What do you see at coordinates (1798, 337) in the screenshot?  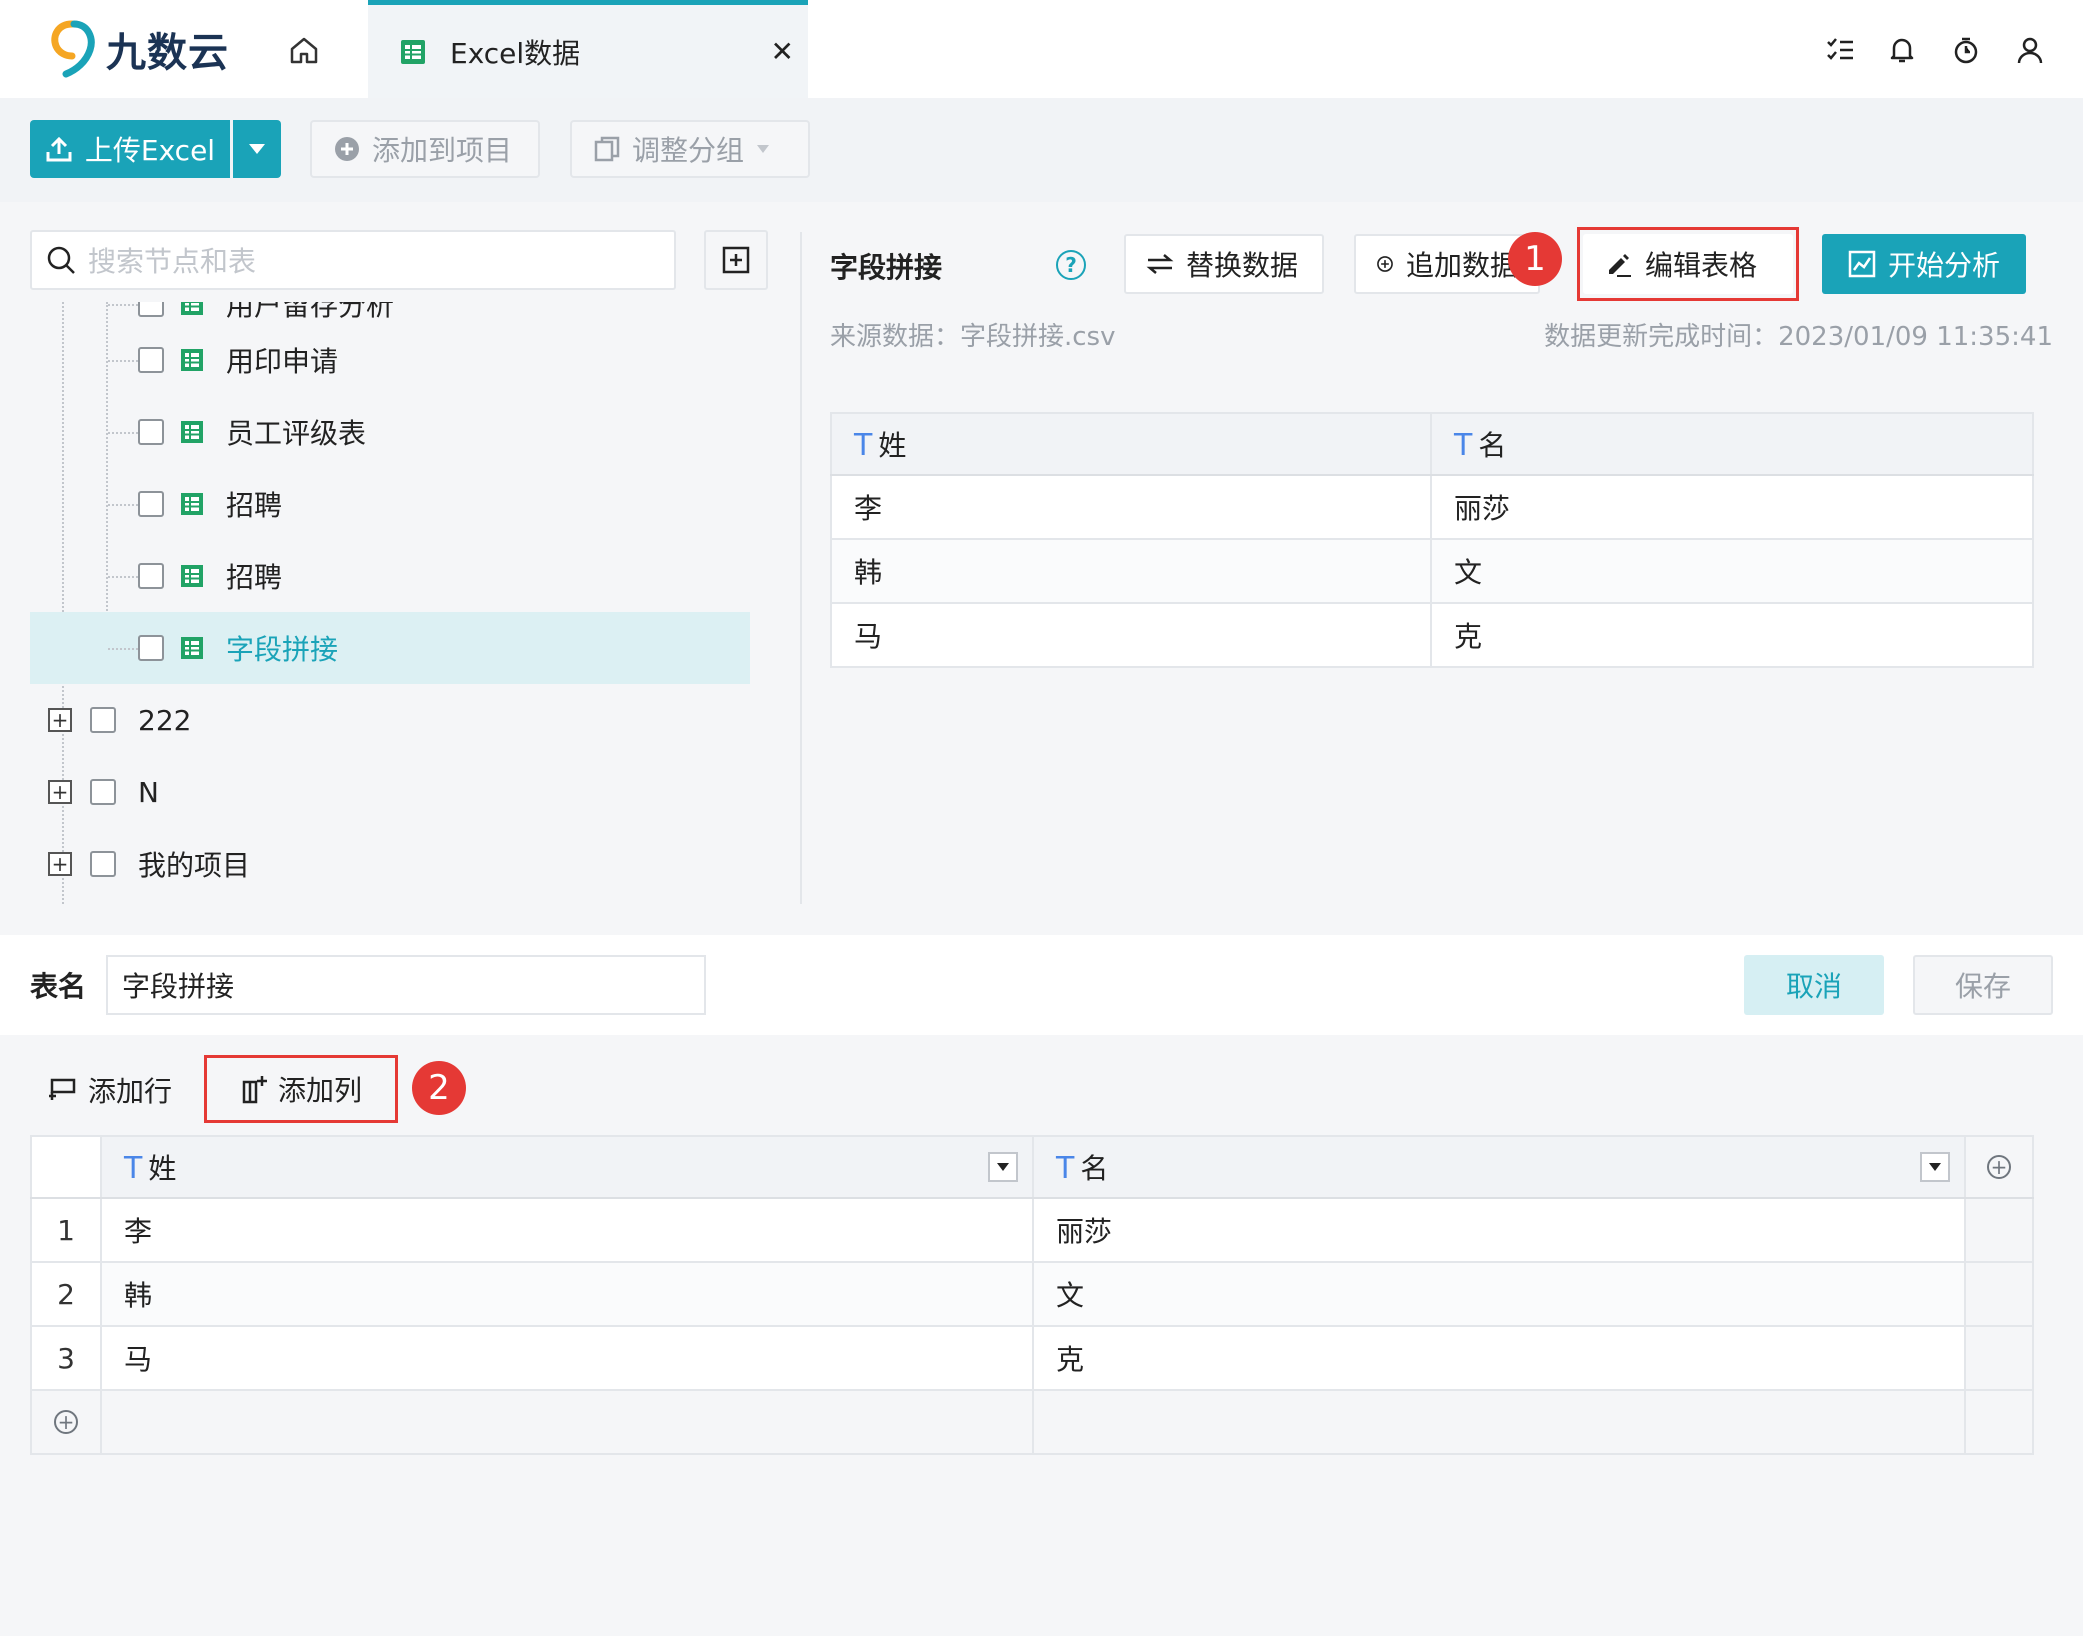 I see `update-time-text: 数据更新完成时间：2023/01/09 11:35:41` at bounding box center [1798, 337].